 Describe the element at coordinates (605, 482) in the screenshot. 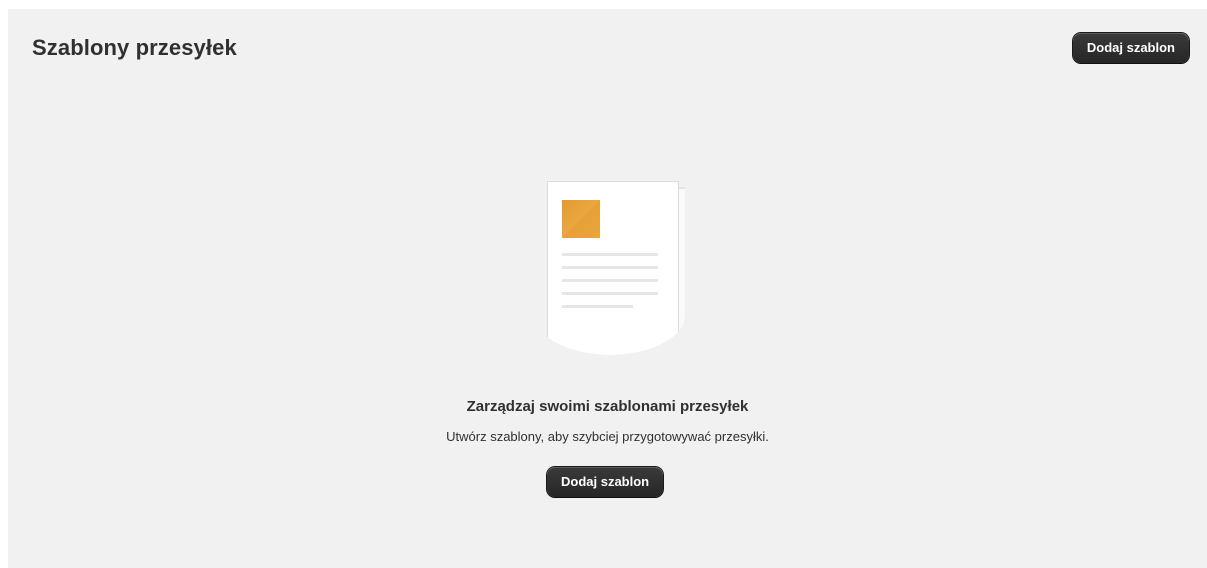

I see `empty-state-add-template-button: Dodaj szablon` at that location.